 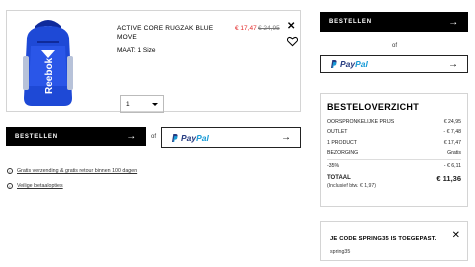 What do you see at coordinates (291, 27) in the screenshot?
I see `remove-item-icon: ✕` at bounding box center [291, 27].